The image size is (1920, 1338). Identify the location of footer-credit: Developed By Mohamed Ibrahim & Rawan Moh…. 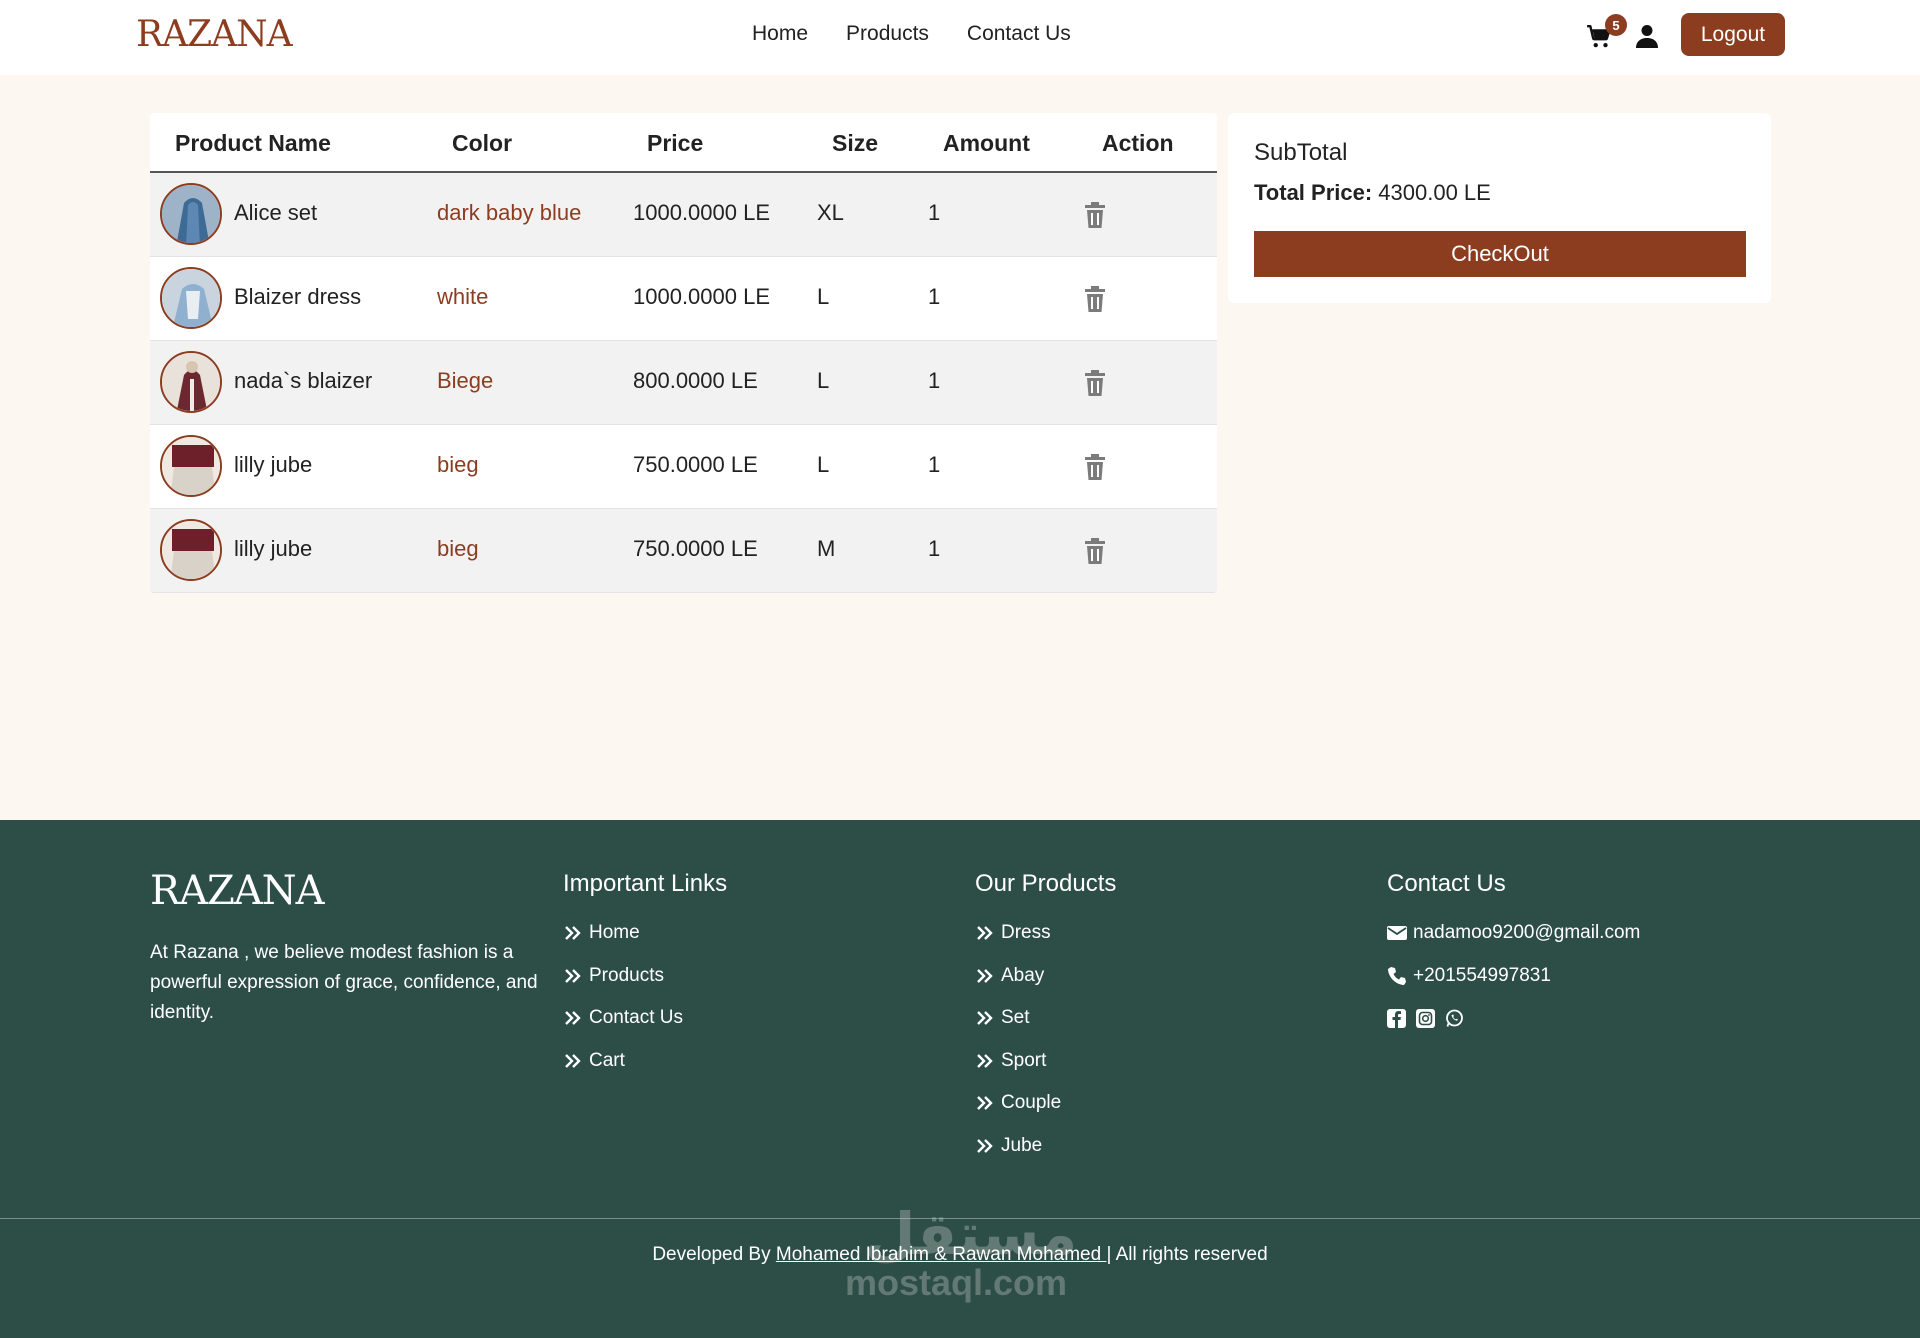
(960, 1255).